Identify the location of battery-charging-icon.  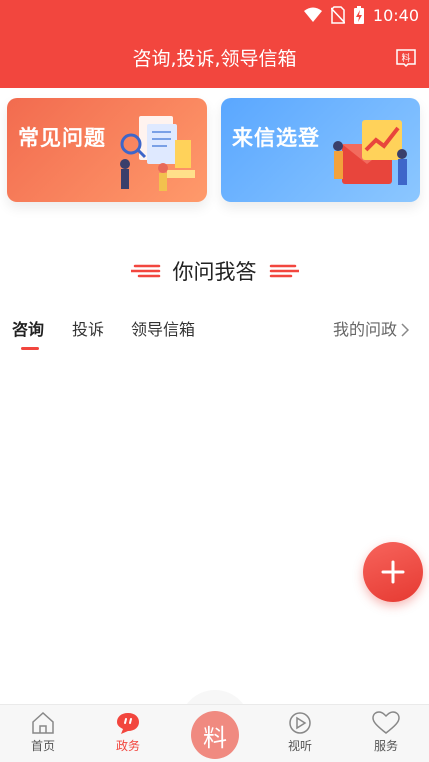
(358, 15).